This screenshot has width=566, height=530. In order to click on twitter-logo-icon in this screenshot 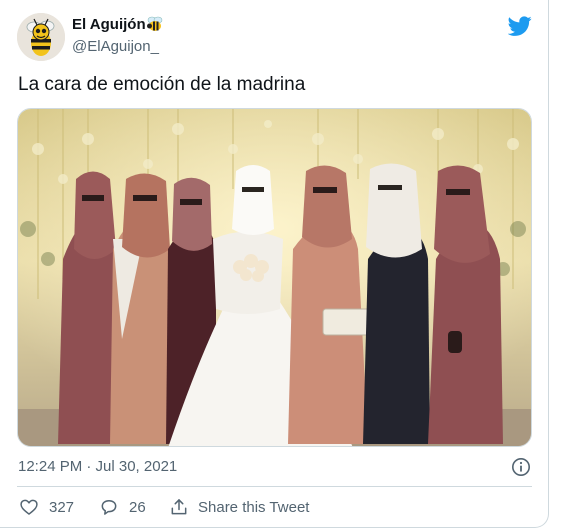, I will do `click(520, 26)`.